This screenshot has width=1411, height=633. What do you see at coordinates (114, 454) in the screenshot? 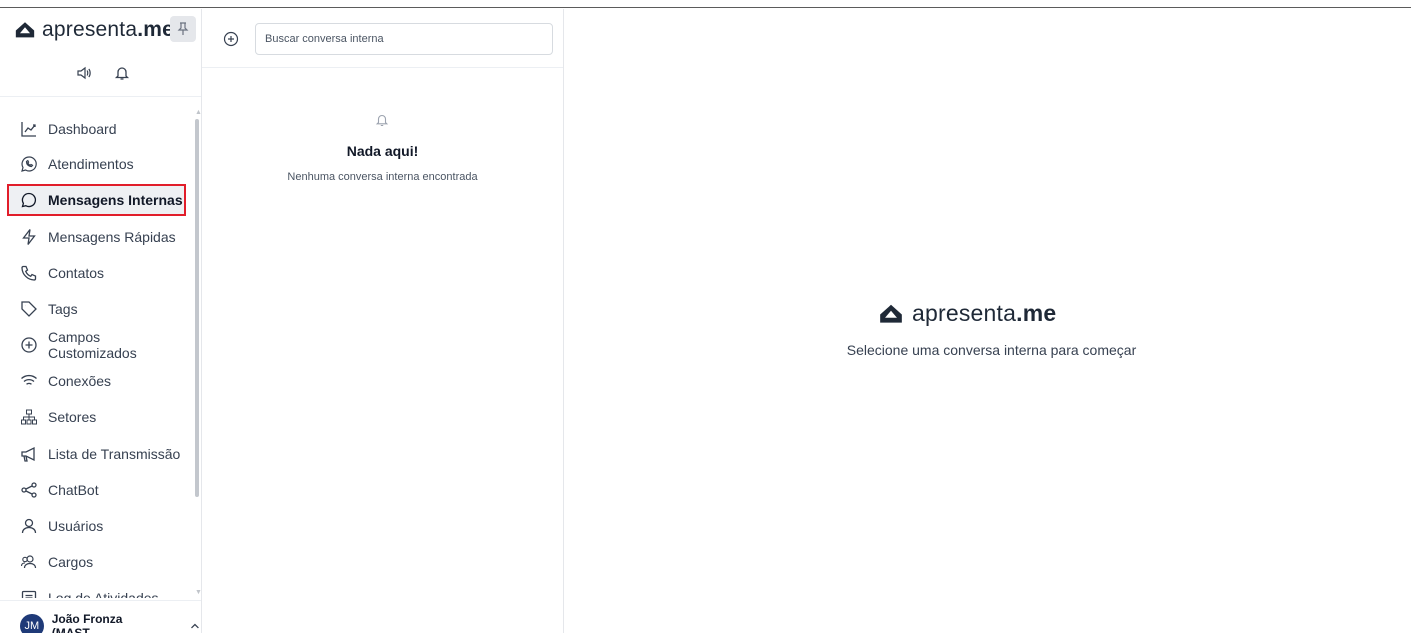
I see `sidebar-item-label: Lista de Transmissão` at bounding box center [114, 454].